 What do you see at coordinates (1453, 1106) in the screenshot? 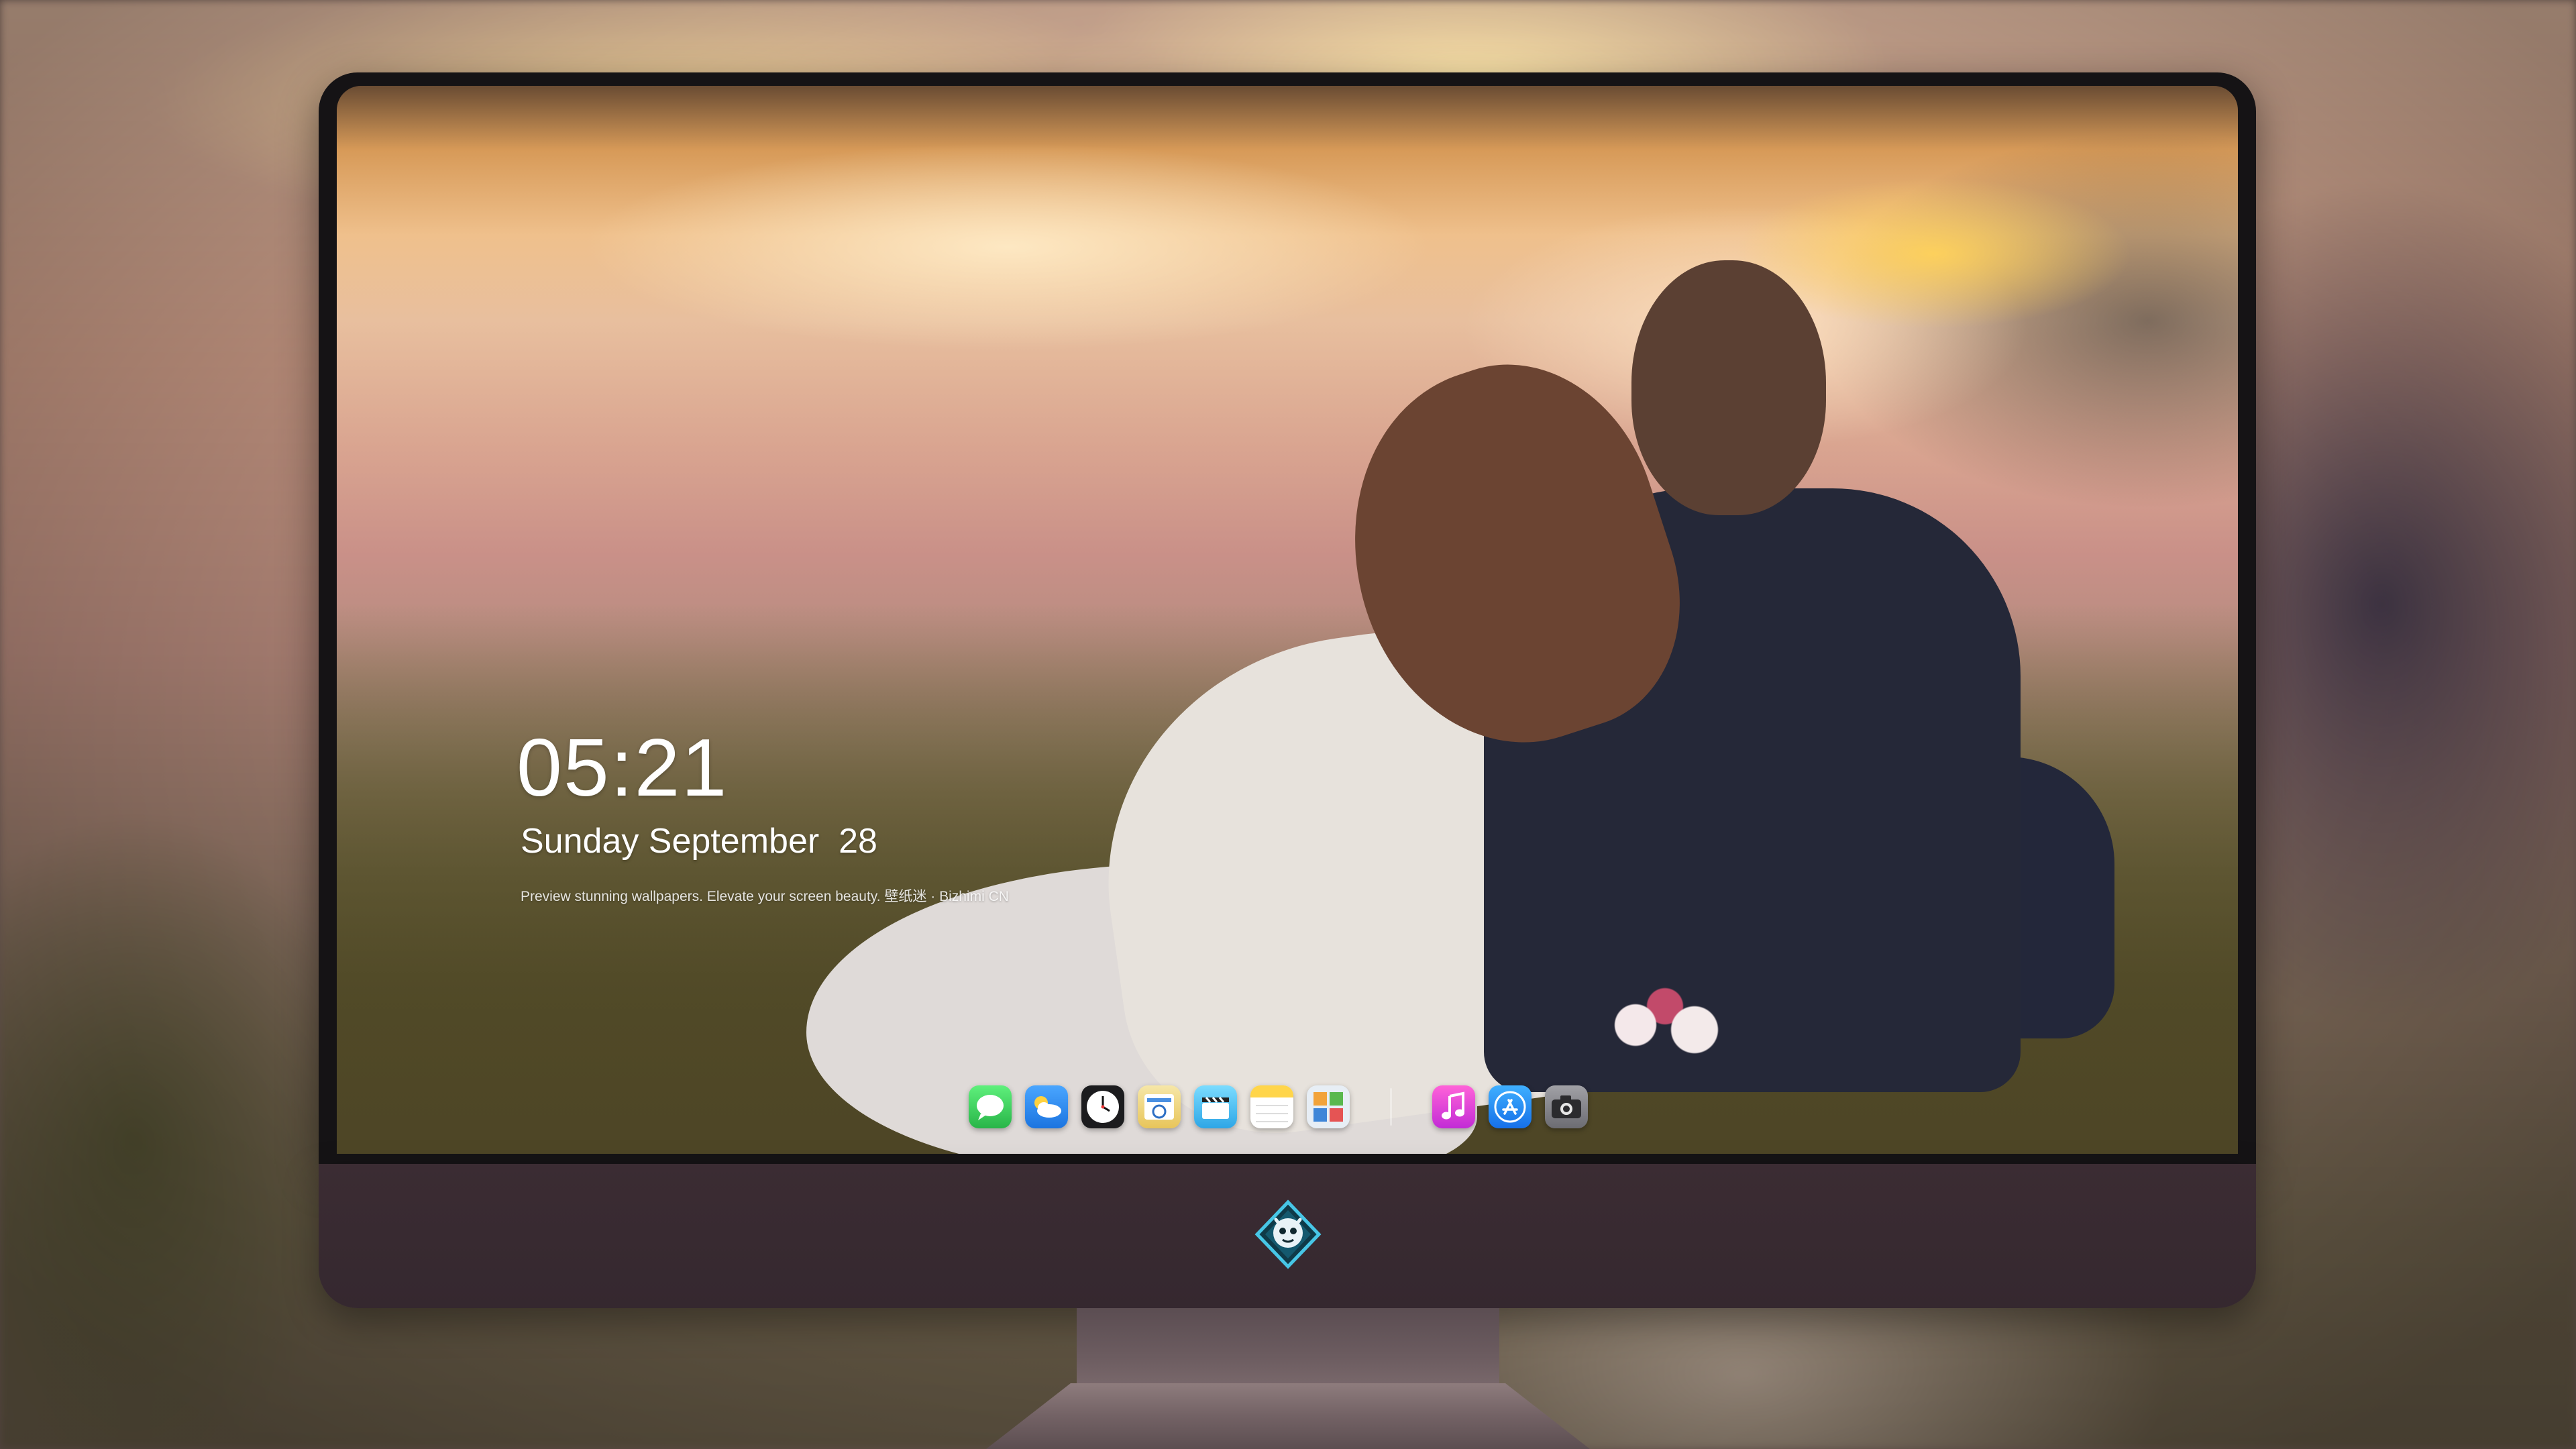
I see `music-icon` at bounding box center [1453, 1106].